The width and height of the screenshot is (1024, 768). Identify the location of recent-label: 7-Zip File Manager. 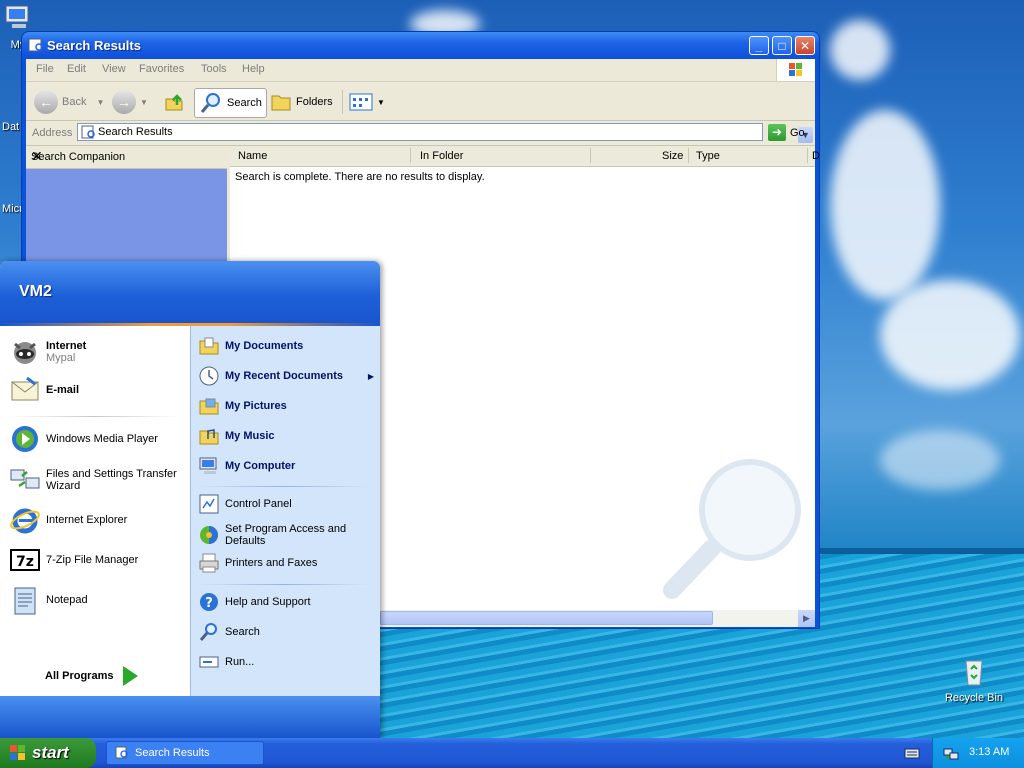
(92, 560).